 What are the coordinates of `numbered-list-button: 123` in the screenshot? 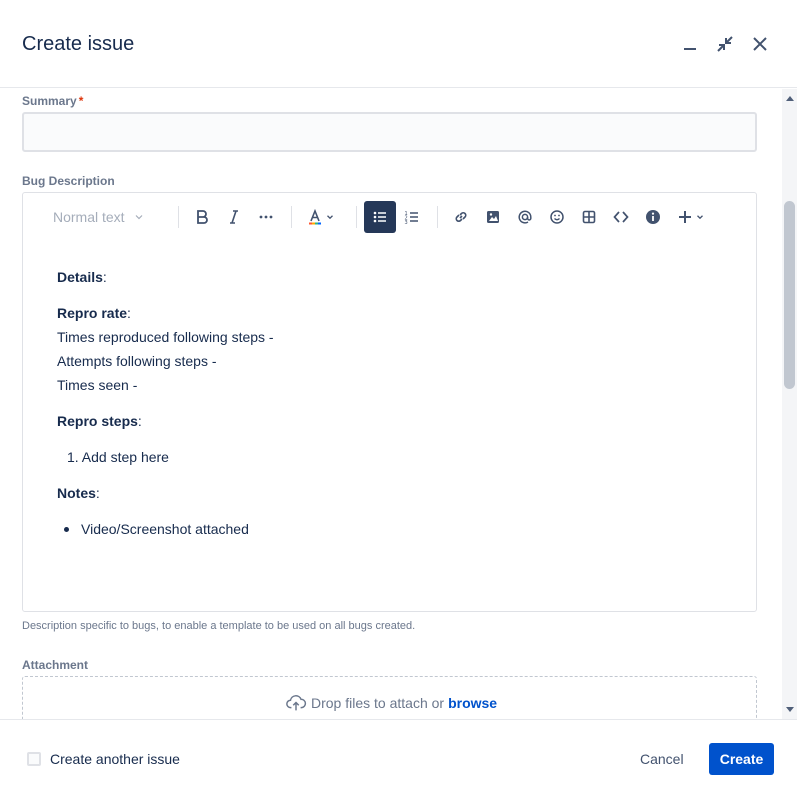 It's located at (412, 217).